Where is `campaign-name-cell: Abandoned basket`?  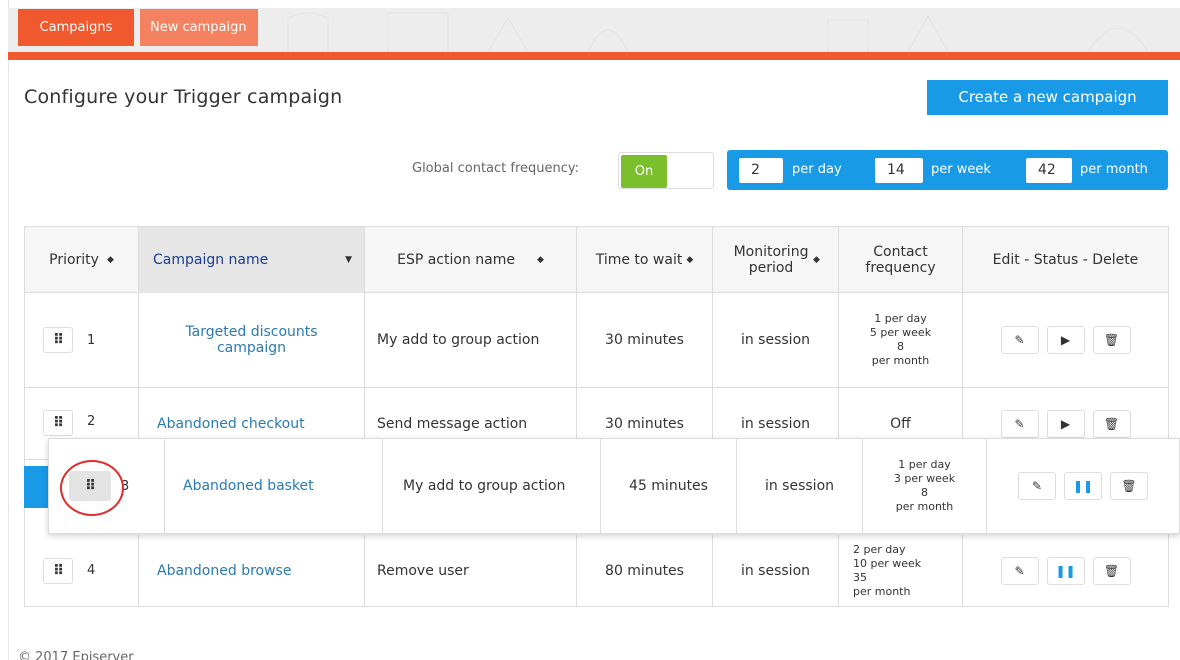 campaign-name-cell: Abandoned basket is located at coordinates (274, 486).